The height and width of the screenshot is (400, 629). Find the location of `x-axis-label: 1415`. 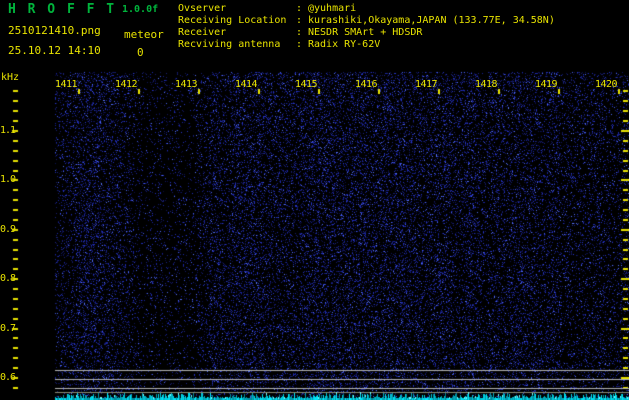

x-axis-label: 1415 is located at coordinates (306, 84).